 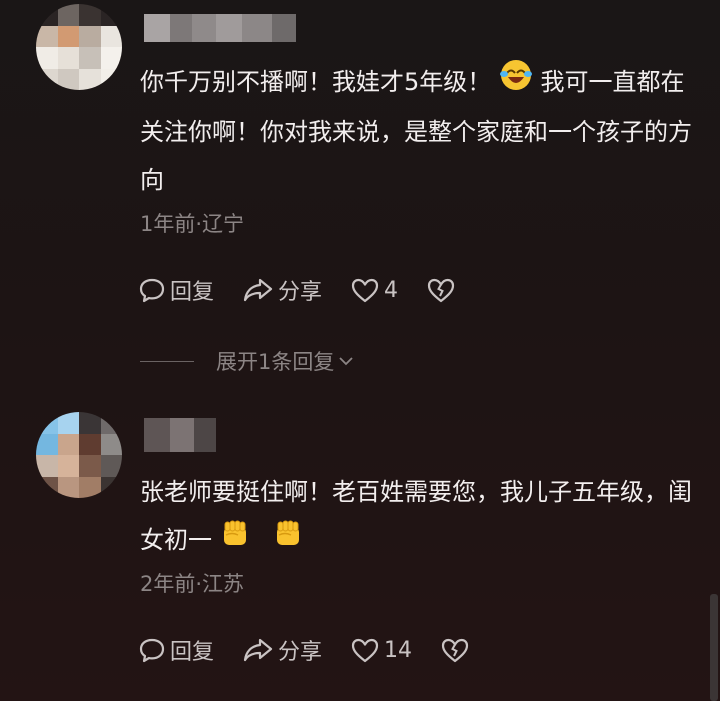 I want to click on comment-actions: 回复 分享 14, so click(x=320, y=650).